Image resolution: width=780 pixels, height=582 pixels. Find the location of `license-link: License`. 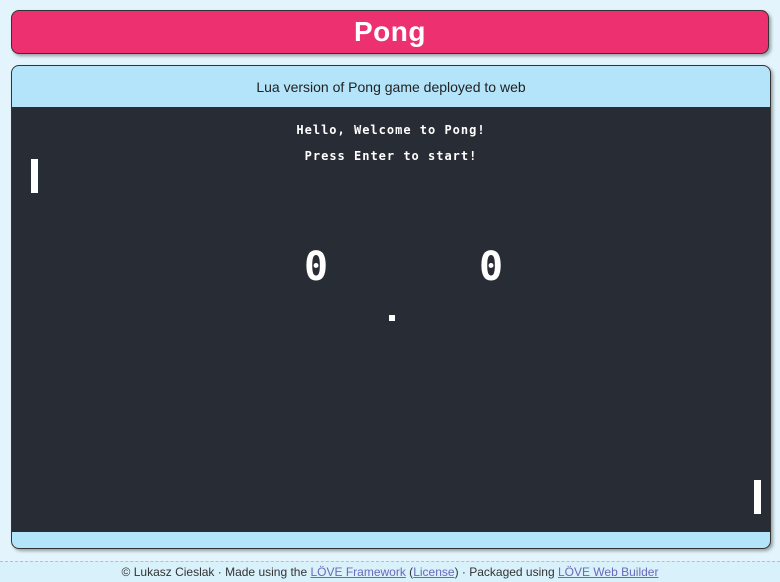

license-link: License is located at coordinates (433, 572).